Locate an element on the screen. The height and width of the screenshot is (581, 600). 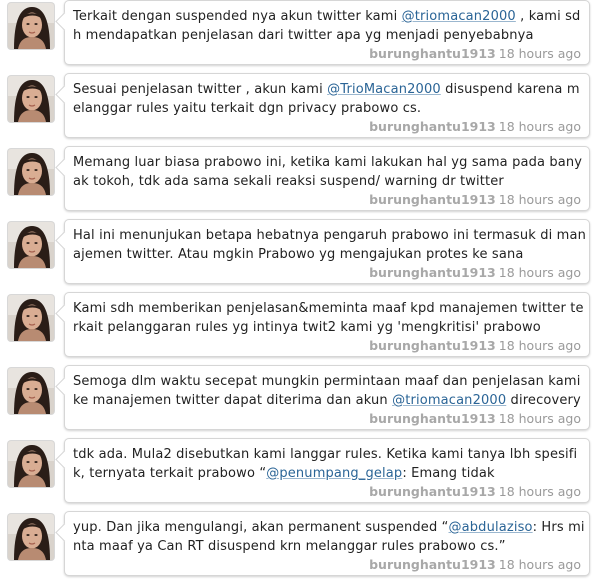
tweet-text-segment: Sesuai penjelasan twitter , akun kami is located at coordinates (200, 89).